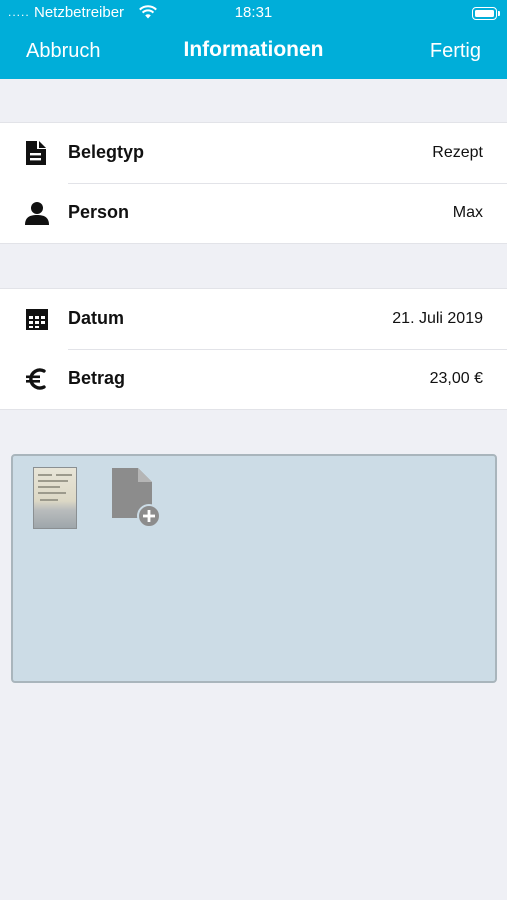  What do you see at coordinates (253, 319) in the screenshot?
I see `date-row: Datum 21. Juli 2019` at bounding box center [253, 319].